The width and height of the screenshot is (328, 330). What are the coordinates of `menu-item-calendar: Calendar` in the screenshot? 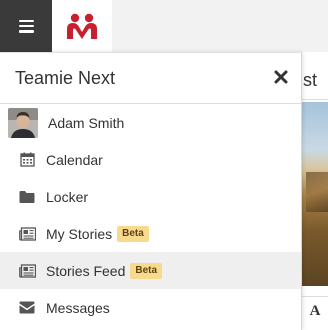 It's located at (150, 159).